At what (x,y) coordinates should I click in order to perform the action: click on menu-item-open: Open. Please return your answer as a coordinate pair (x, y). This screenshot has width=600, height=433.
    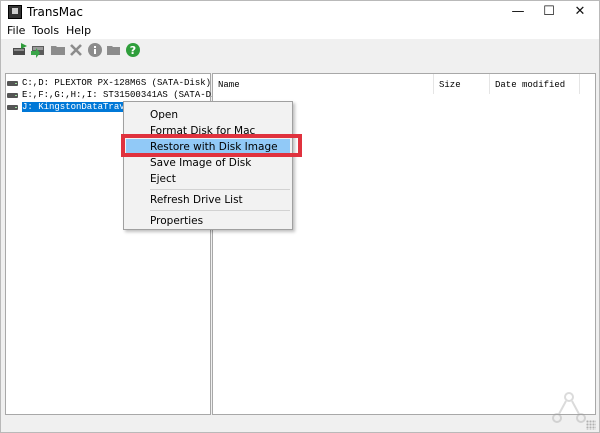
    Looking at the image, I should click on (208, 115).